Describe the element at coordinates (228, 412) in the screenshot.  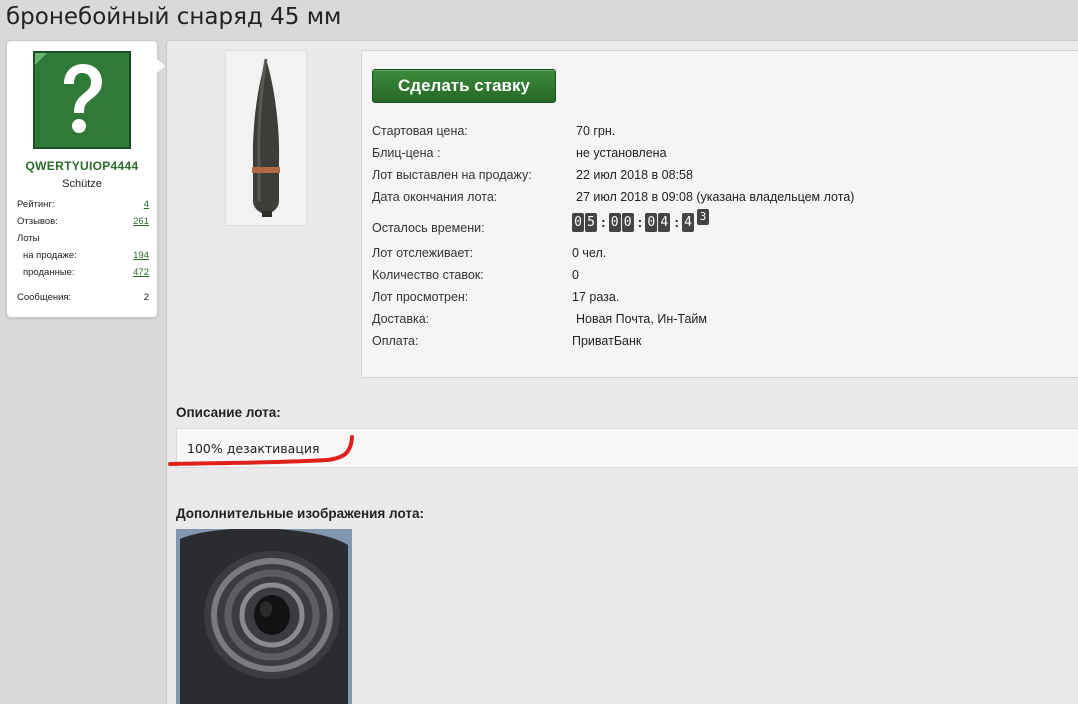
I see `description-heading: Описание лота:` at that location.